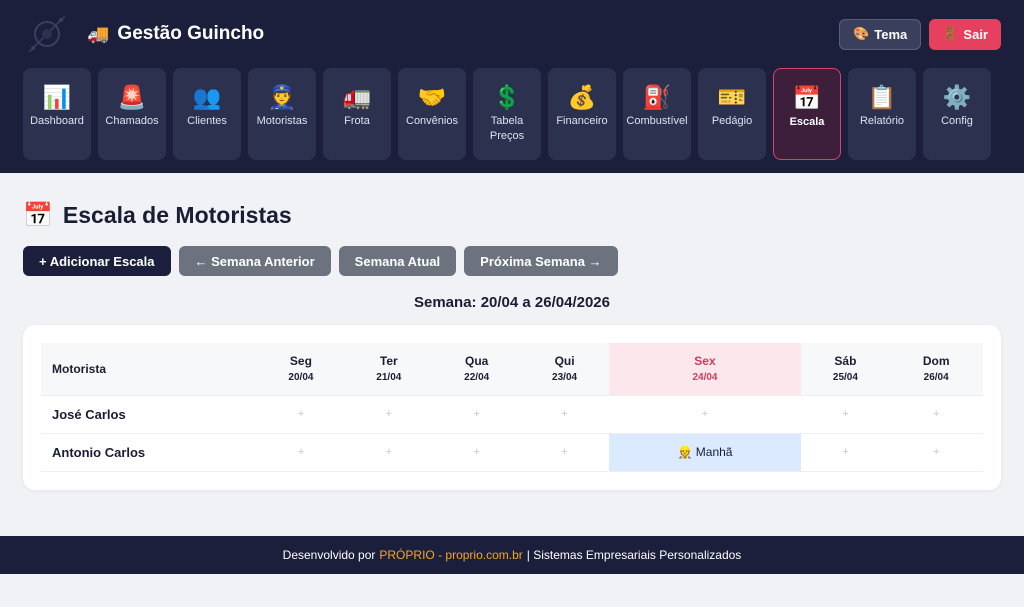 The width and height of the screenshot is (1024, 607). What do you see at coordinates (882, 97) in the screenshot?
I see `relatorio-icon: 📋` at bounding box center [882, 97].